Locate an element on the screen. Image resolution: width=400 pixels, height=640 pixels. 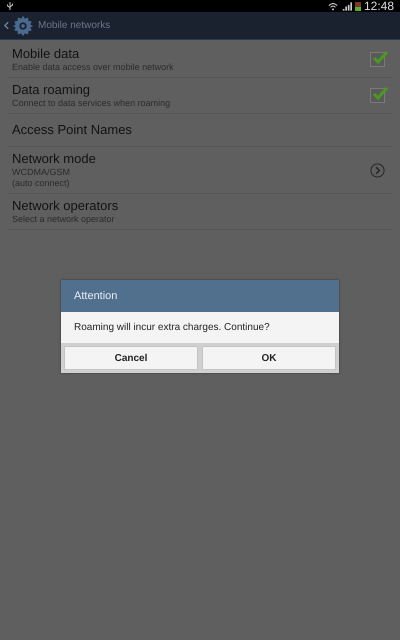
setting-title: Access Point Names is located at coordinates (72, 130).